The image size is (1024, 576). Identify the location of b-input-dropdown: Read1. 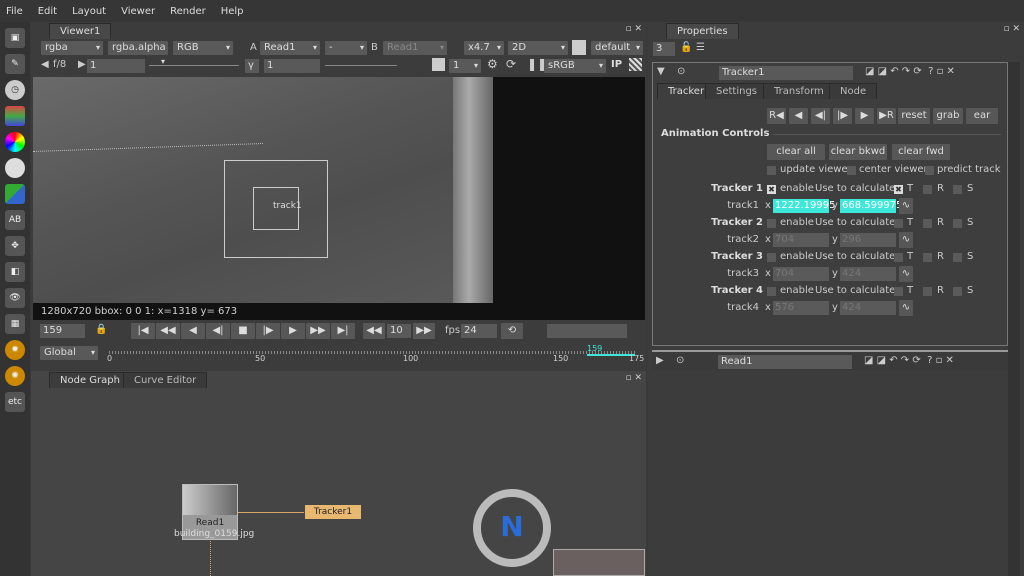
(415, 48).